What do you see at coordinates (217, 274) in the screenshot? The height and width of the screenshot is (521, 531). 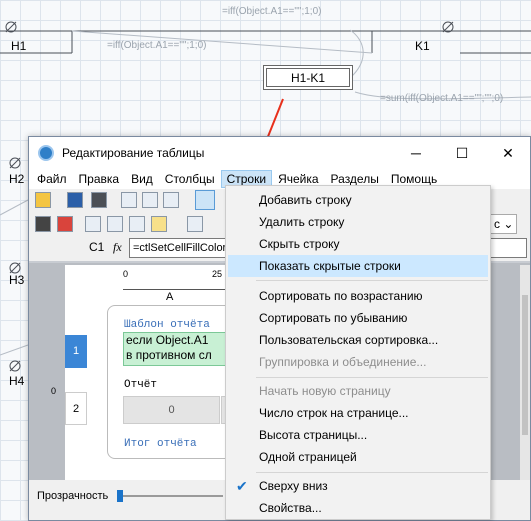 I see `ruler-tick-25: 25` at bounding box center [217, 274].